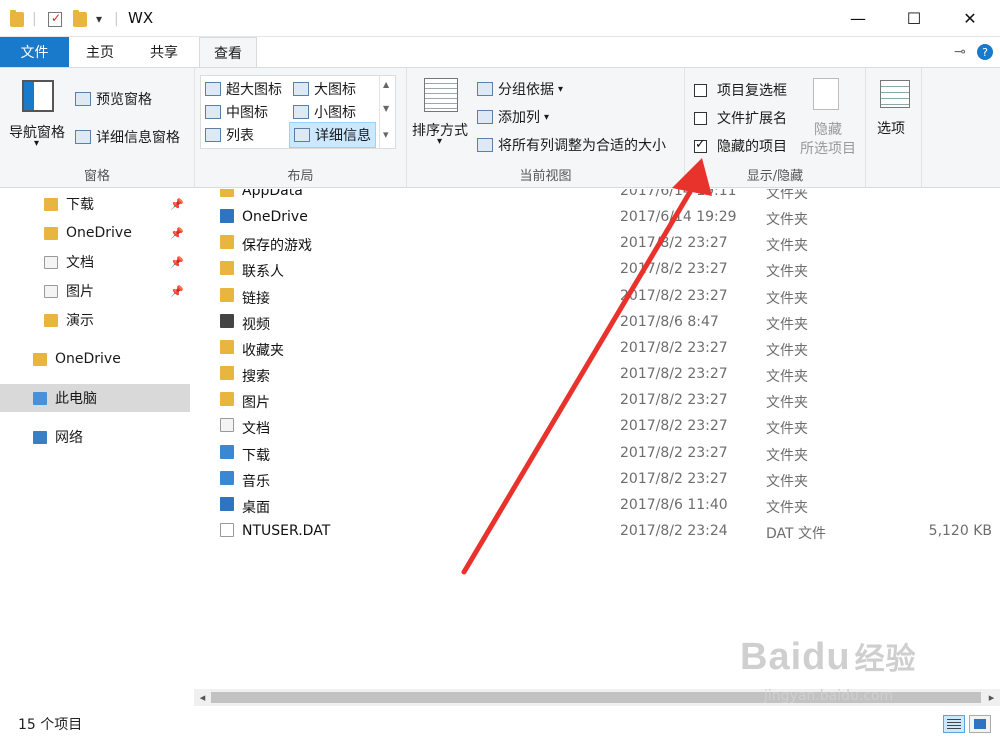  Describe the element at coordinates (95, 204) in the screenshot. I see `nav-item-downloads: 下载 📌` at that location.